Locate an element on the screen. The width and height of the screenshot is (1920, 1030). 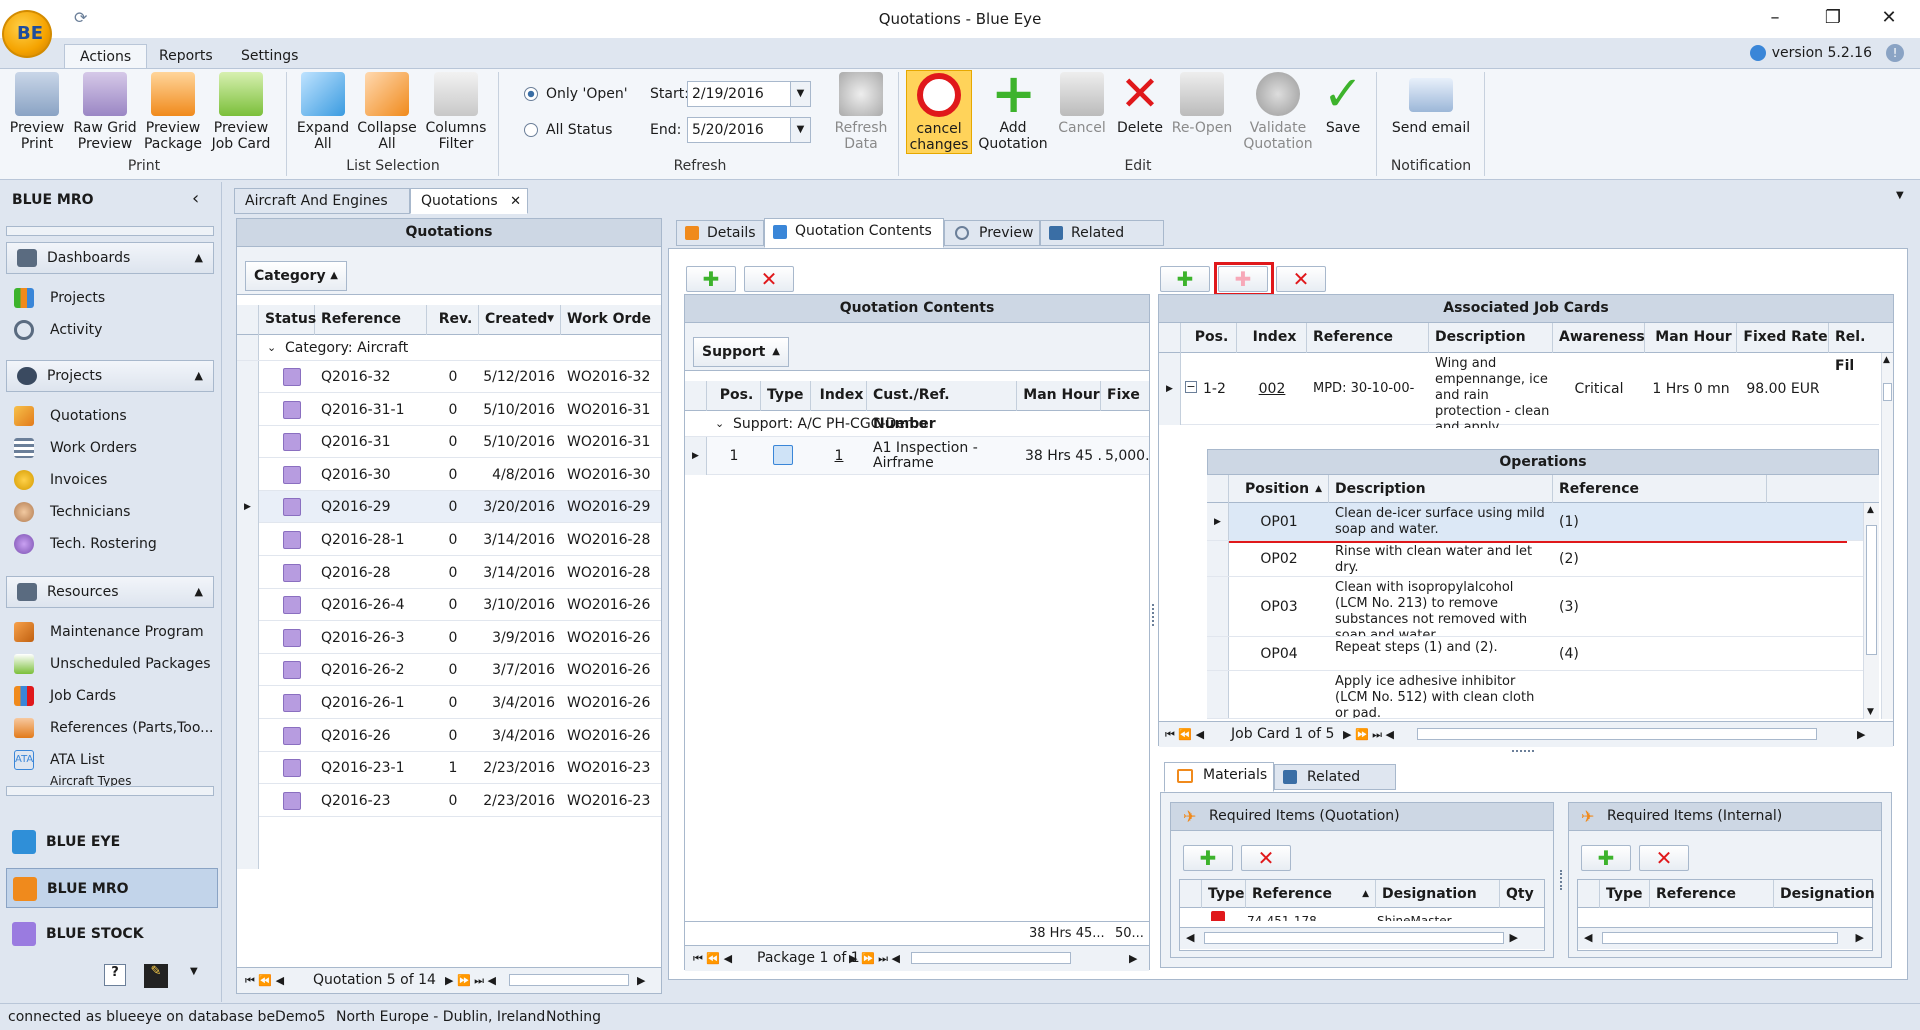
col-cust-ref: Cust./Ref. Number is located at coordinates (942, 406).